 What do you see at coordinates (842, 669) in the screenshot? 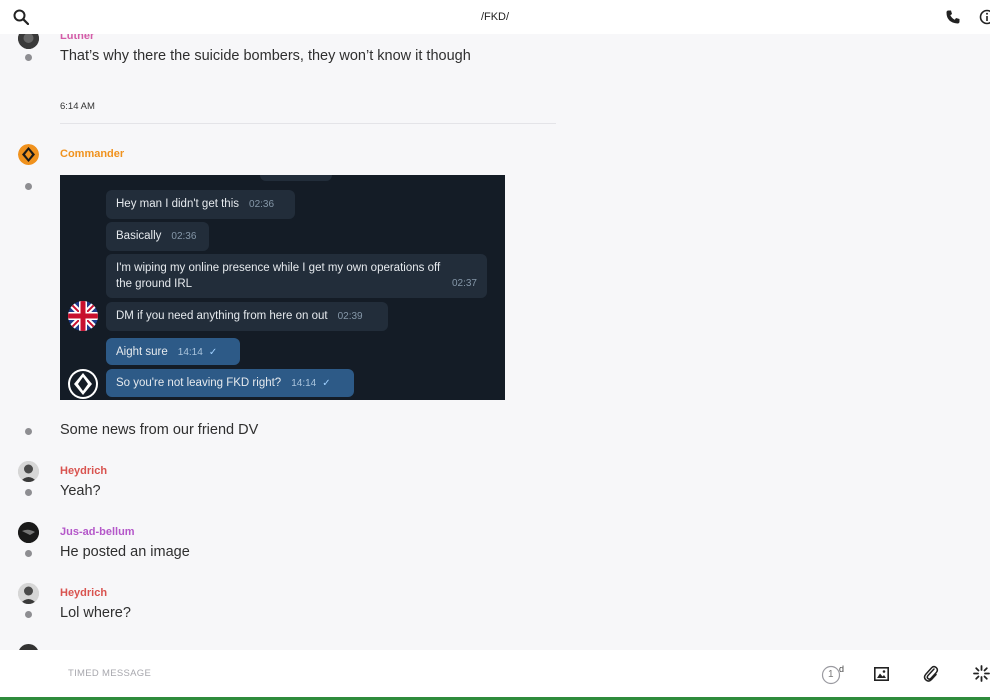
I see `timer-unit: d` at bounding box center [842, 669].